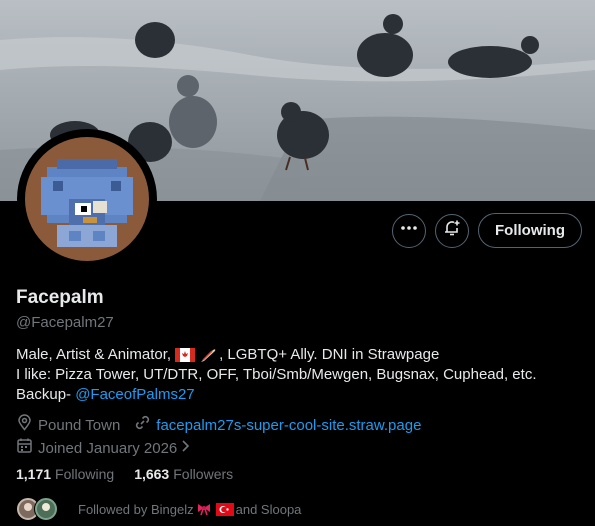 The width and height of the screenshot is (595, 526). Describe the element at coordinates (79, 425) in the screenshot. I see `location-text: Pound Town` at that location.